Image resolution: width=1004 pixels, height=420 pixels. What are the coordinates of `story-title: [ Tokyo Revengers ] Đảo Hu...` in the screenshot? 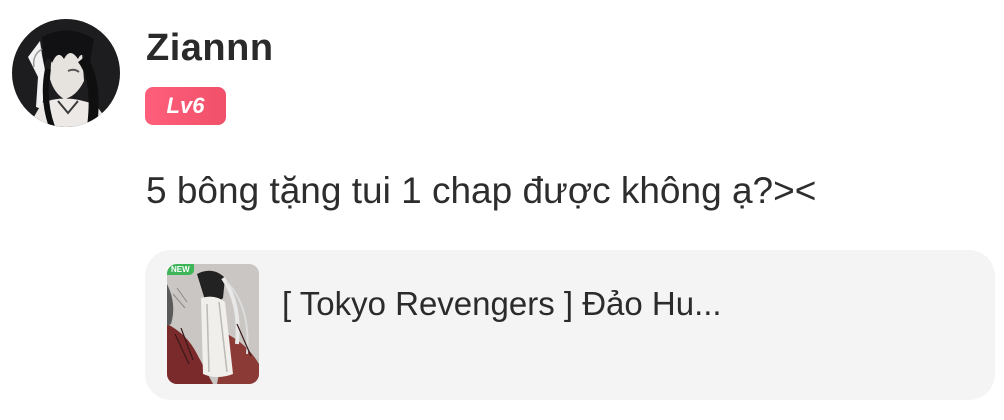 It's located at (502, 304).